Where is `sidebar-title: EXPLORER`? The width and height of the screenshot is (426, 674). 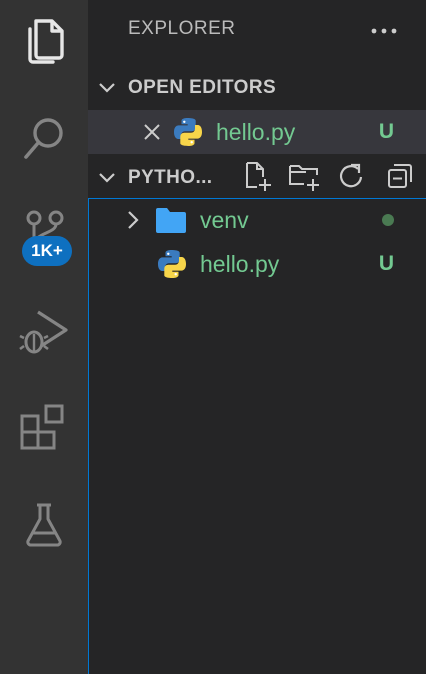 sidebar-title: EXPLORER is located at coordinates (182, 28).